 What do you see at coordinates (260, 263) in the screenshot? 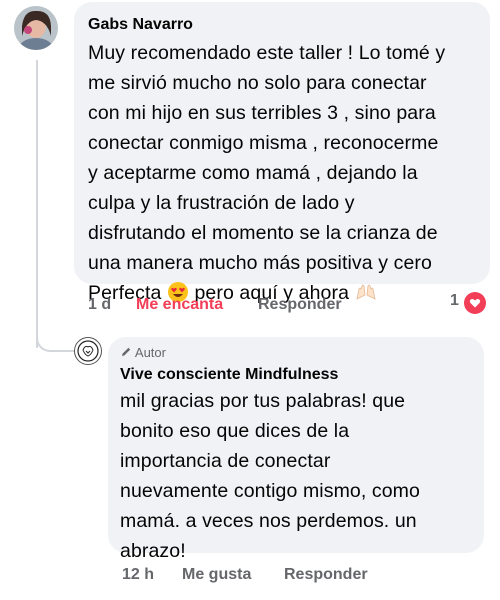
I see `comment-line: una manera mucho más positiva y cero` at bounding box center [260, 263].